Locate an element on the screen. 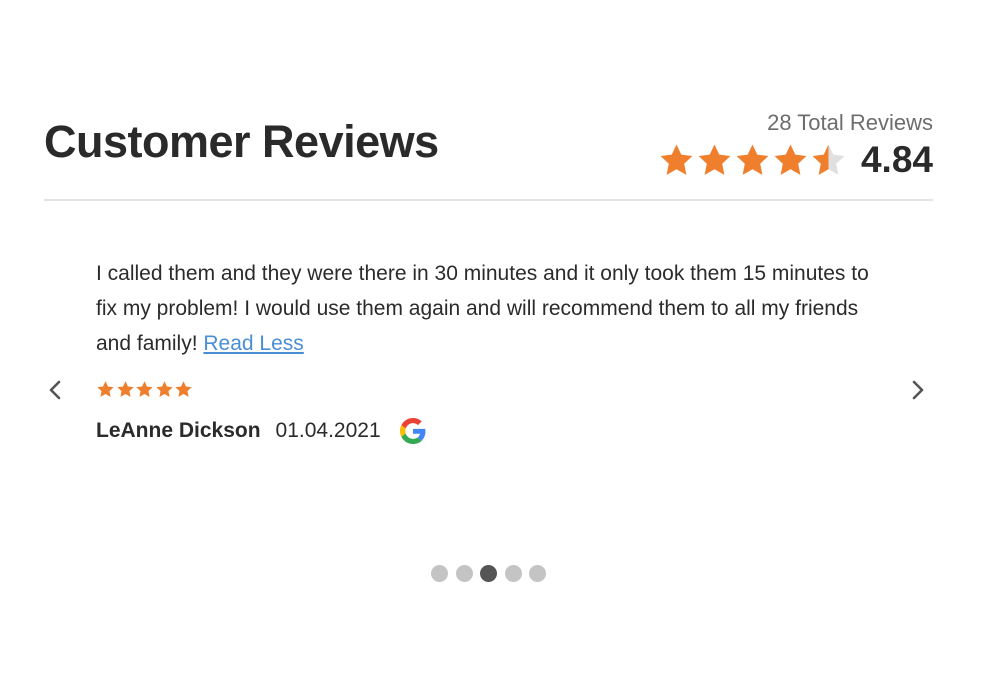  average-rating: 4.84 is located at coordinates (896, 159).